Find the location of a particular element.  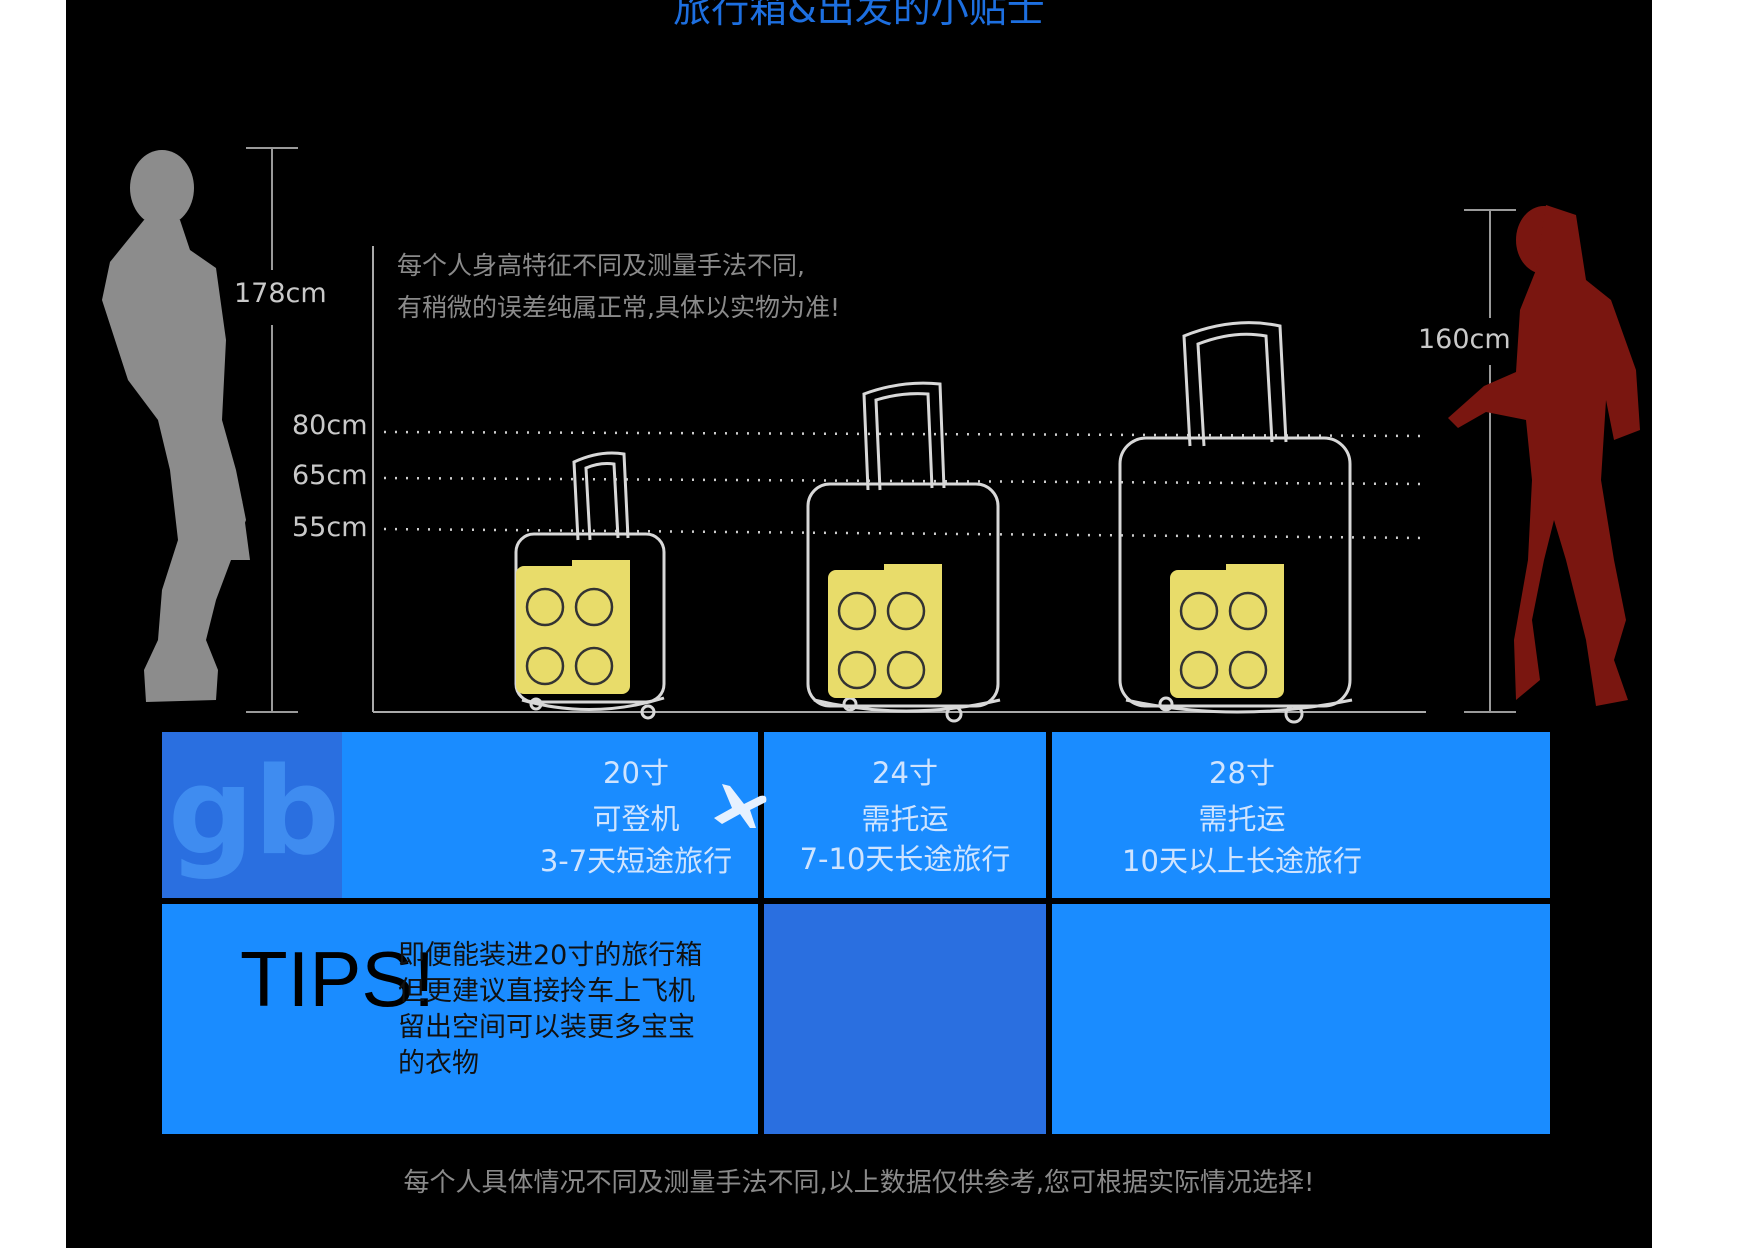

suitcase-20-trip: 3-7天短途旅行 is located at coordinates (636, 861).